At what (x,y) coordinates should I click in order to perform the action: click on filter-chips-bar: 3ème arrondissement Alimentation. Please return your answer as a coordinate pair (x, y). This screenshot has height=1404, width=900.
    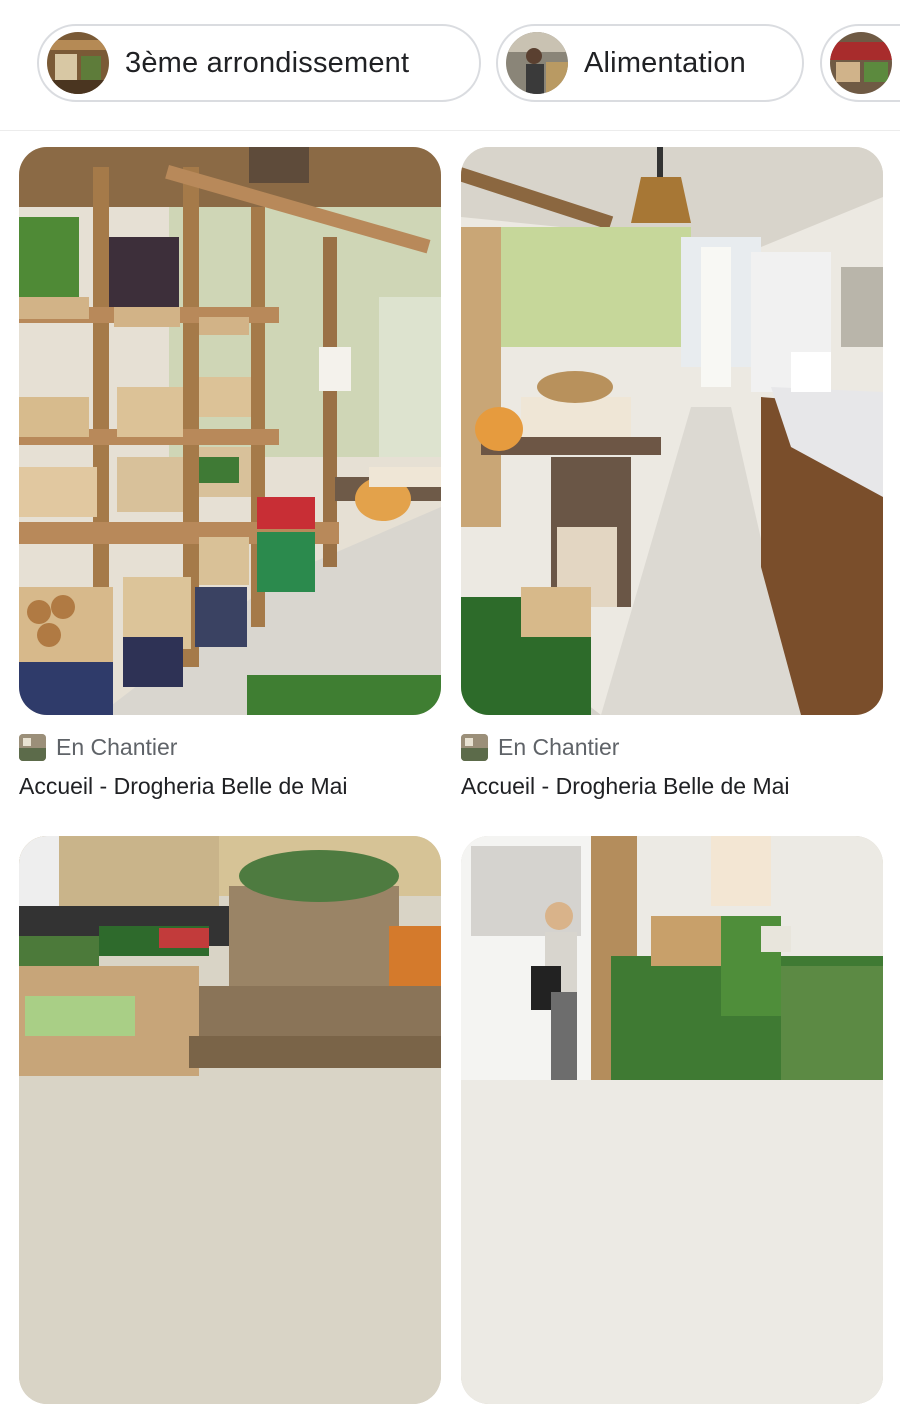
    Looking at the image, I should click on (450, 65).